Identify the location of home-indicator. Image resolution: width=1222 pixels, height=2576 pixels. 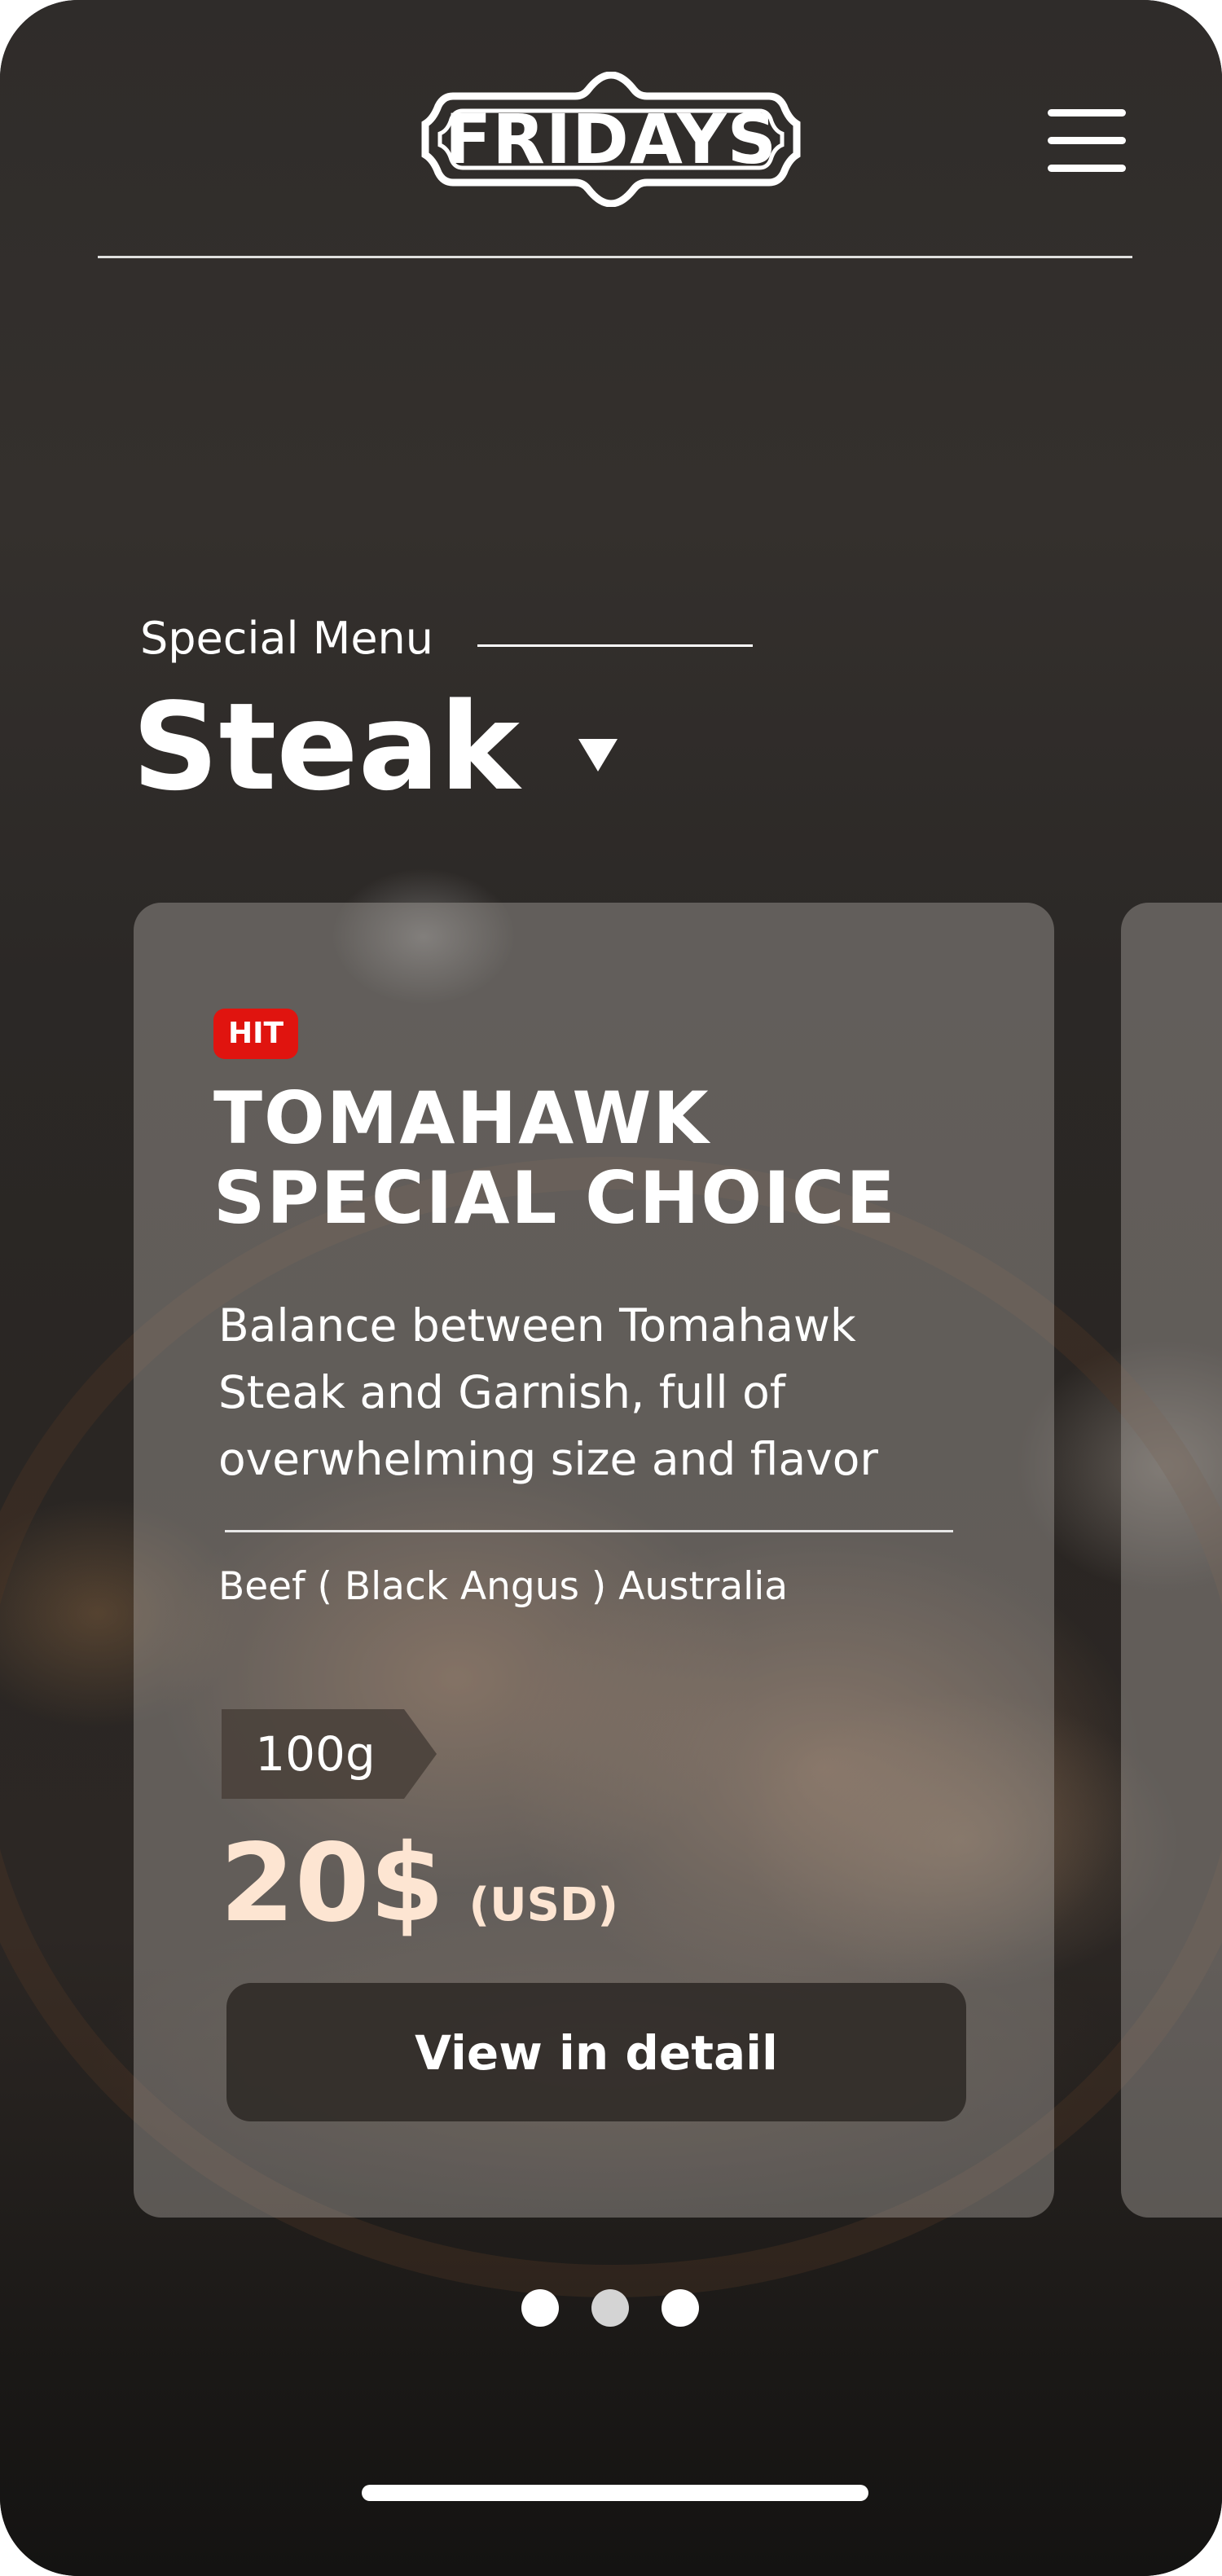
(615, 2493).